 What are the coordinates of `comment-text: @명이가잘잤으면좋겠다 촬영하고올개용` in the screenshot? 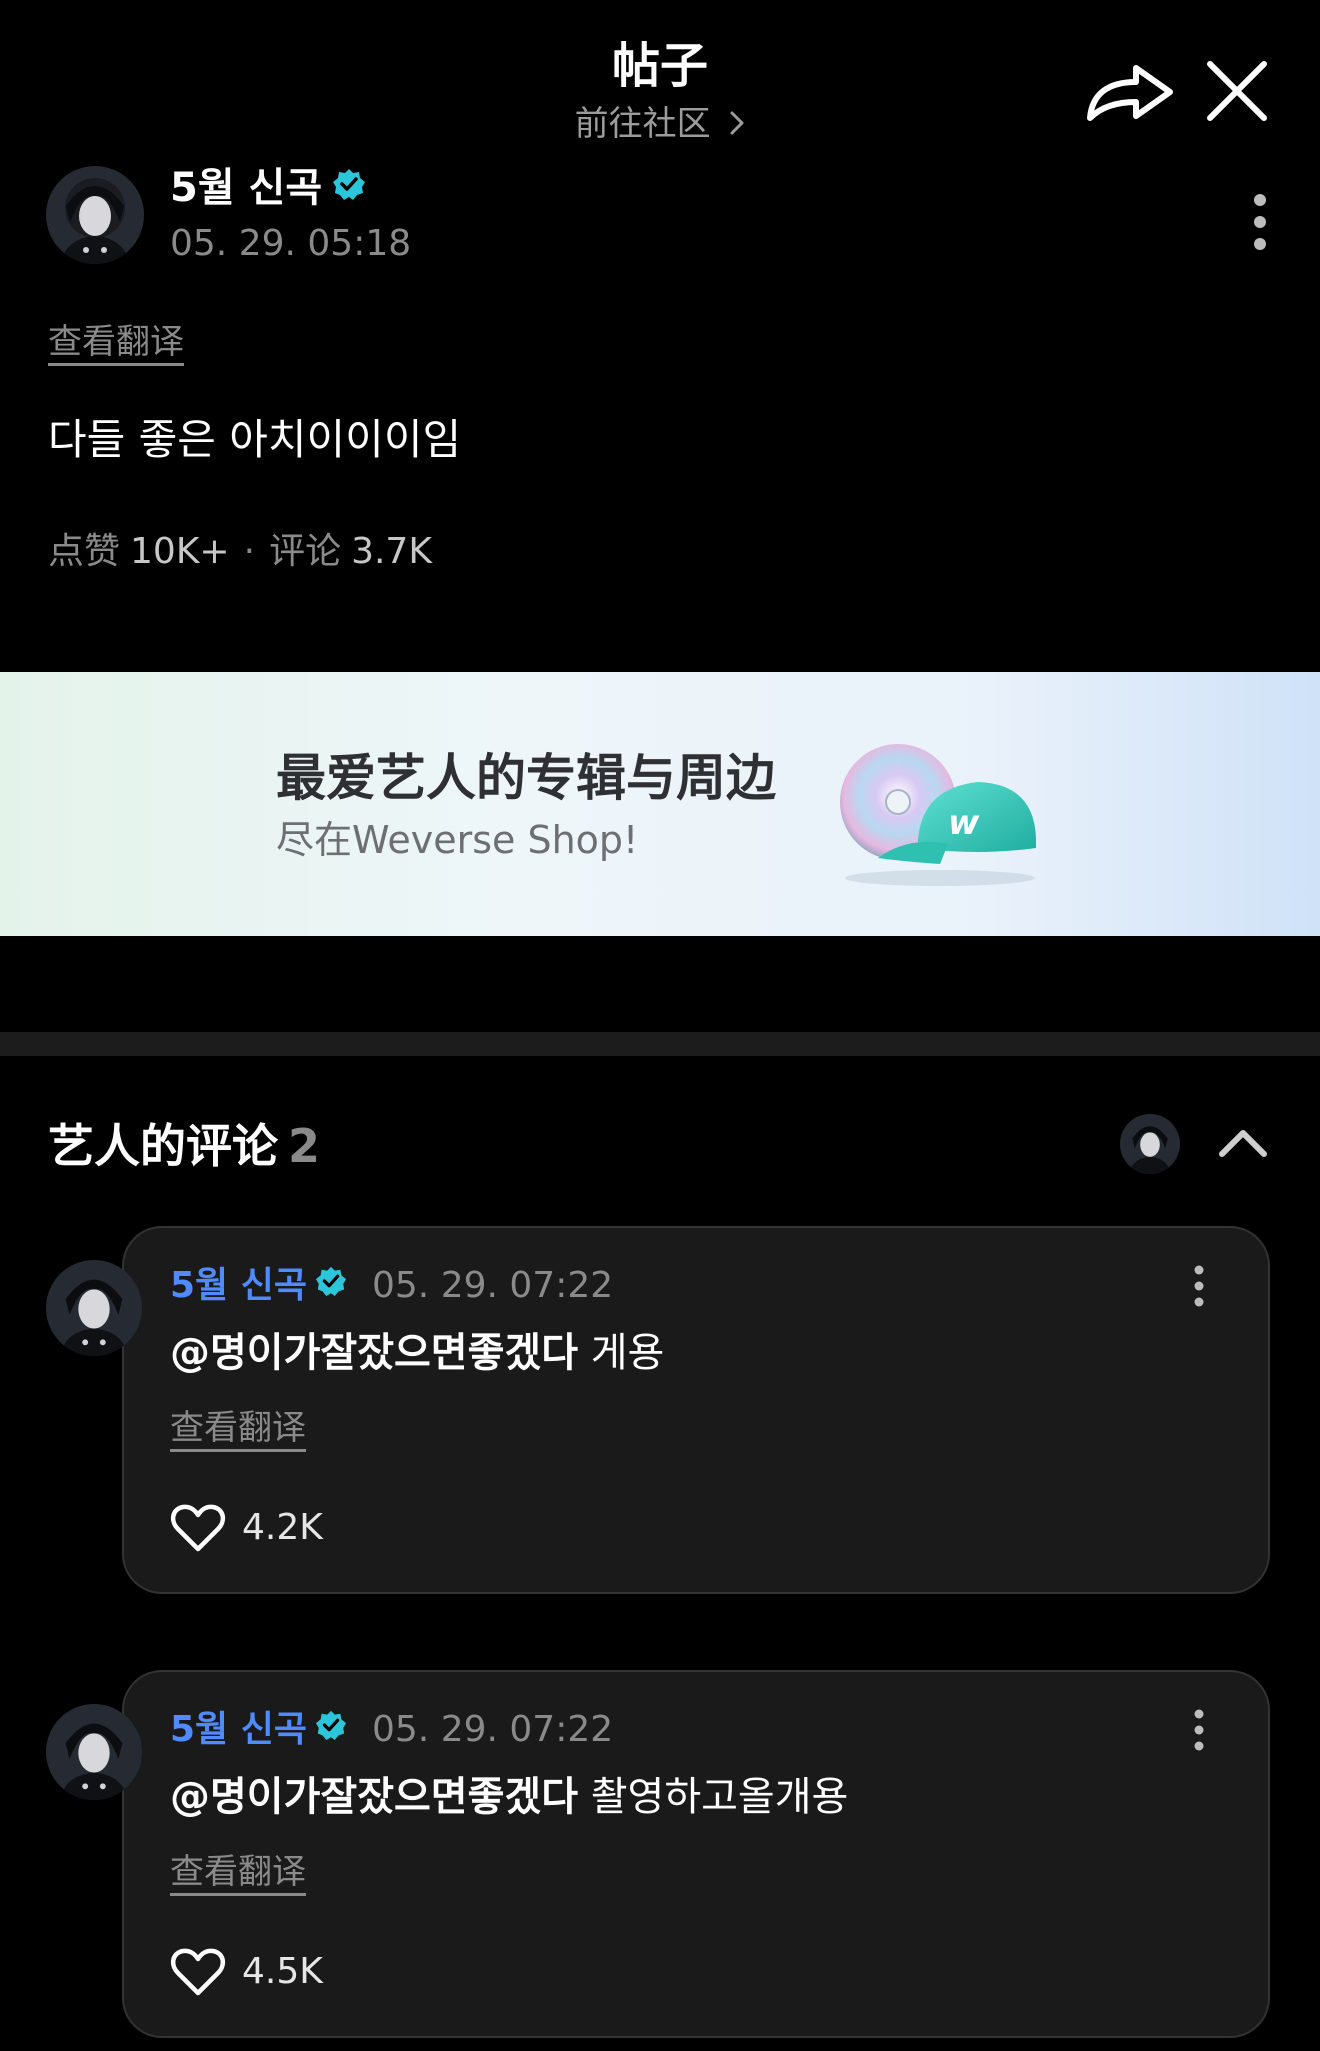 It's located at (509, 1797).